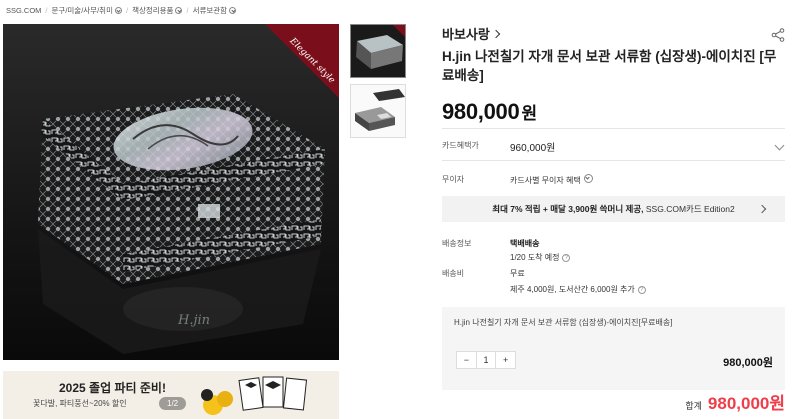 The image size is (800, 419). What do you see at coordinates (466, 34) in the screenshot?
I see `brand-name: 바보사랑` at bounding box center [466, 34].